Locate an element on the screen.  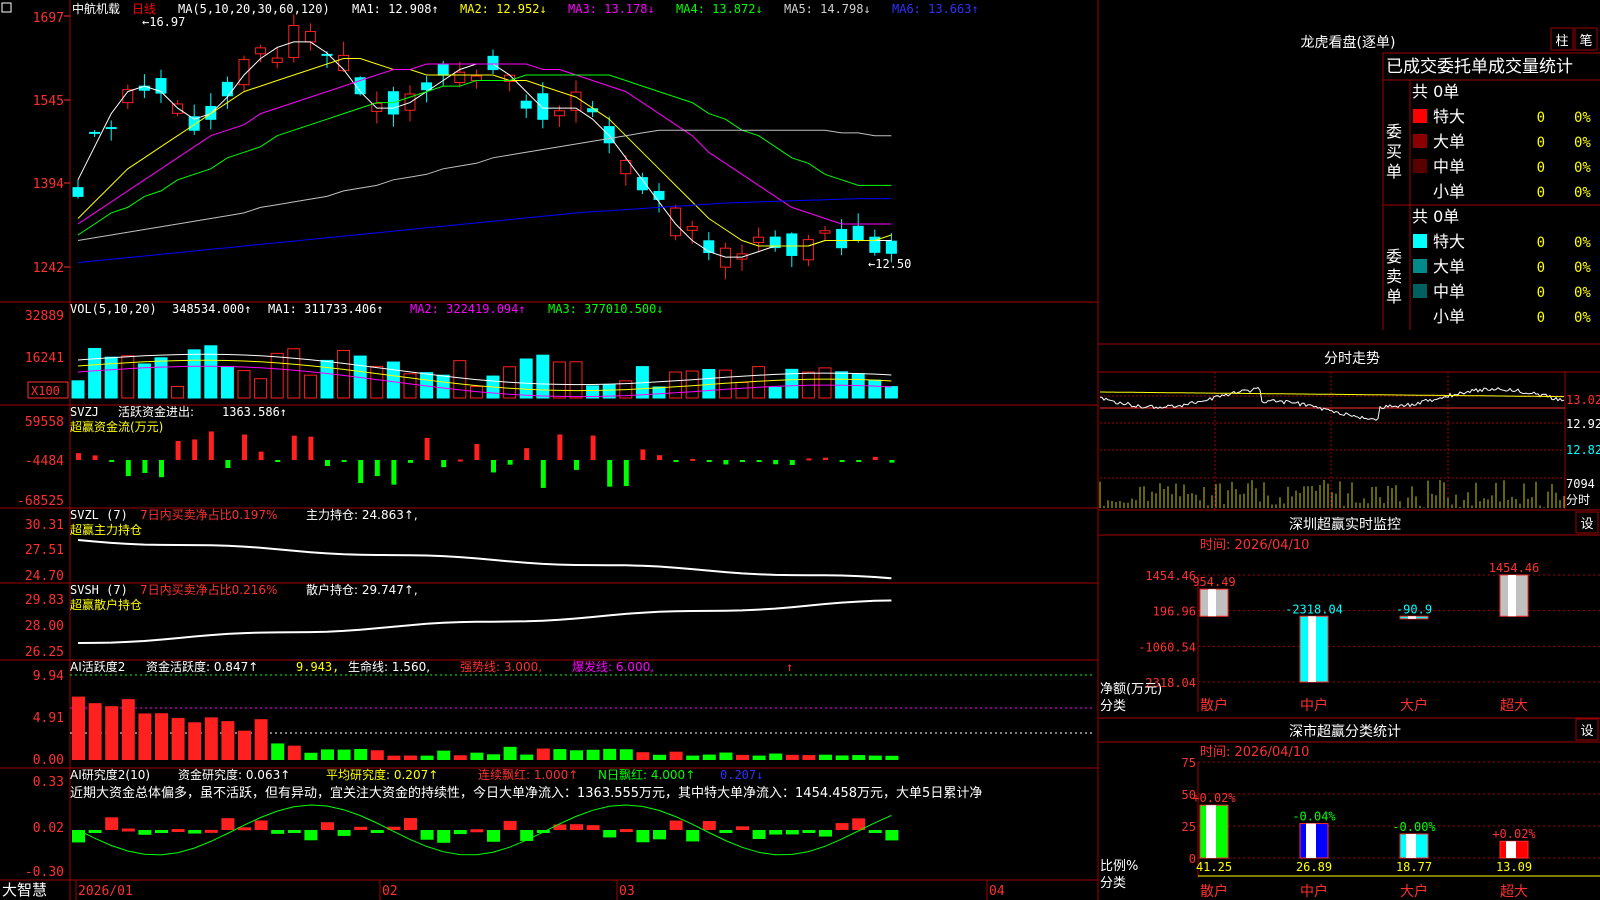
brand-label: 大智慧 is located at coordinates (24, 890).